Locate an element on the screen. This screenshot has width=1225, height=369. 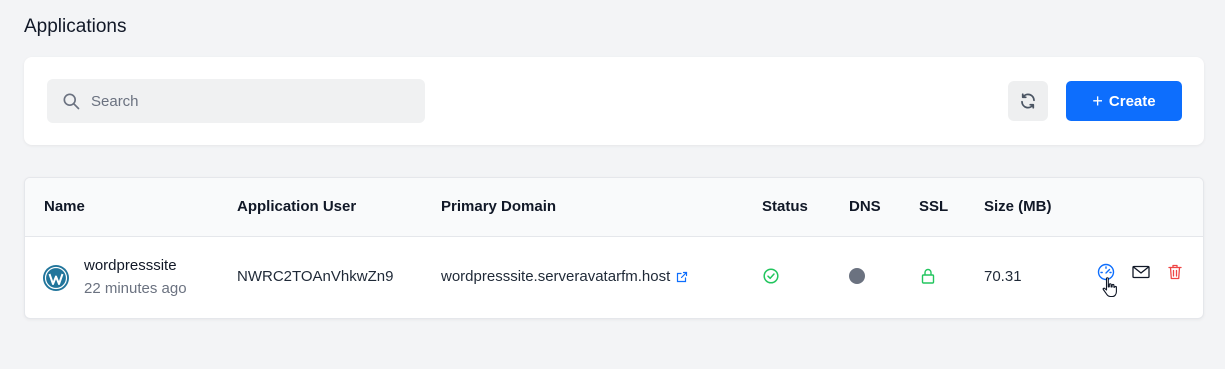
refresh-button is located at coordinates (1028, 101).